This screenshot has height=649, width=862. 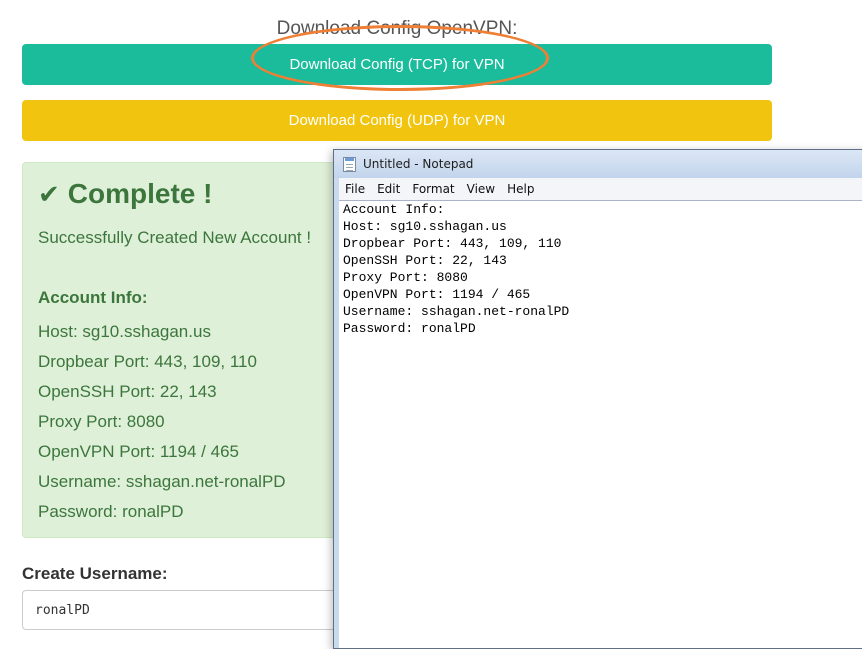 I want to click on alert-title: ✔ Complete !, so click(x=125, y=194).